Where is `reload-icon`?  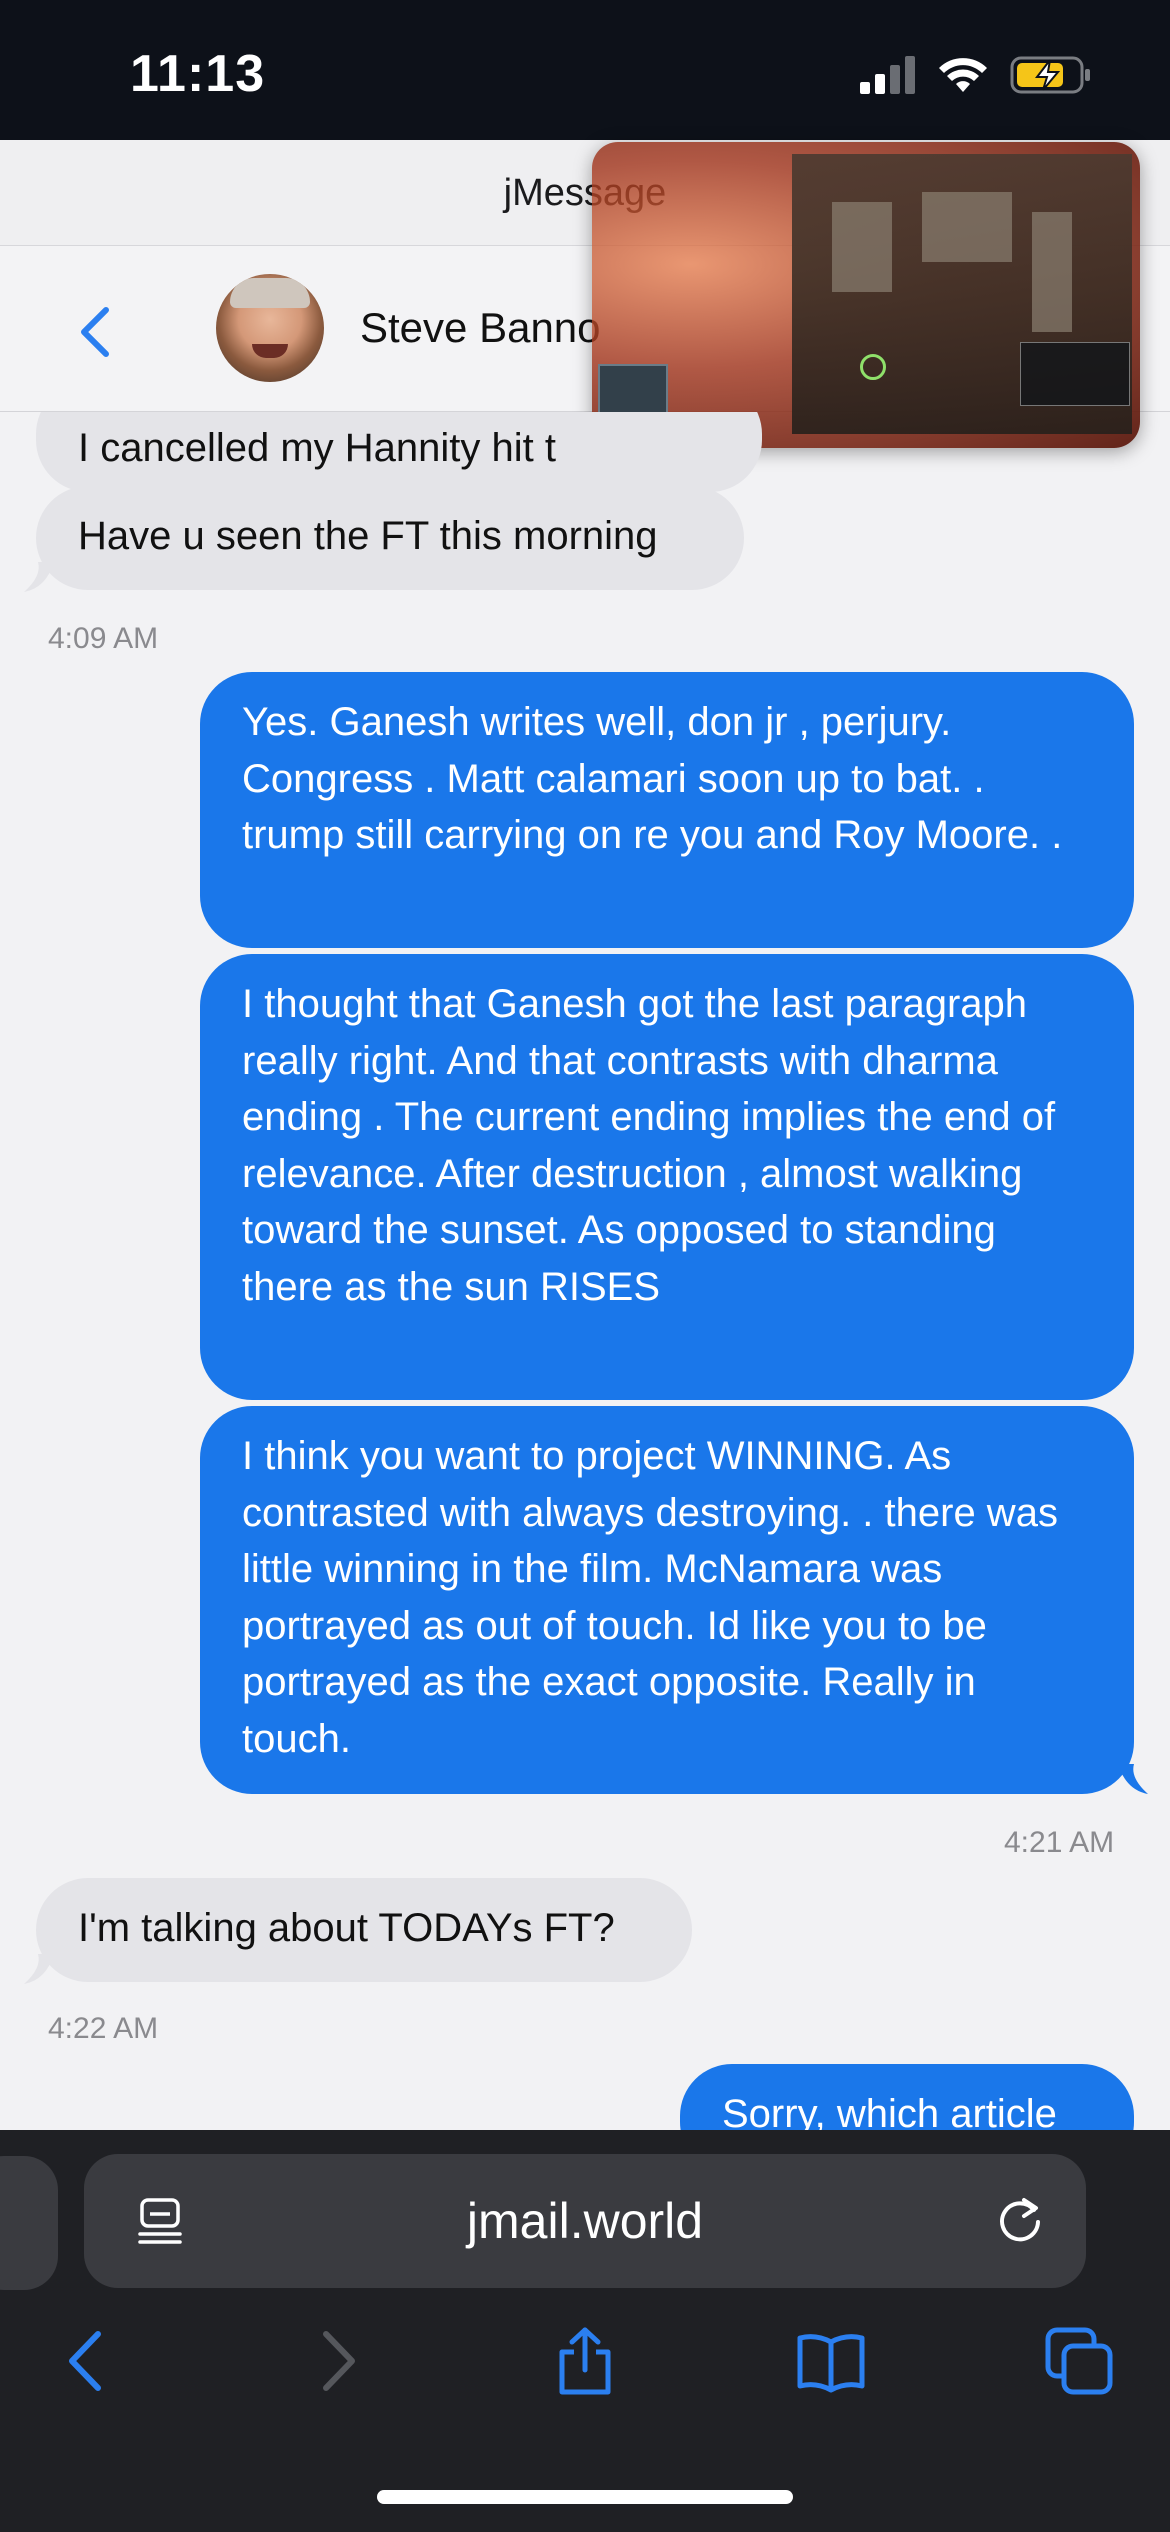 reload-icon is located at coordinates (1020, 2220).